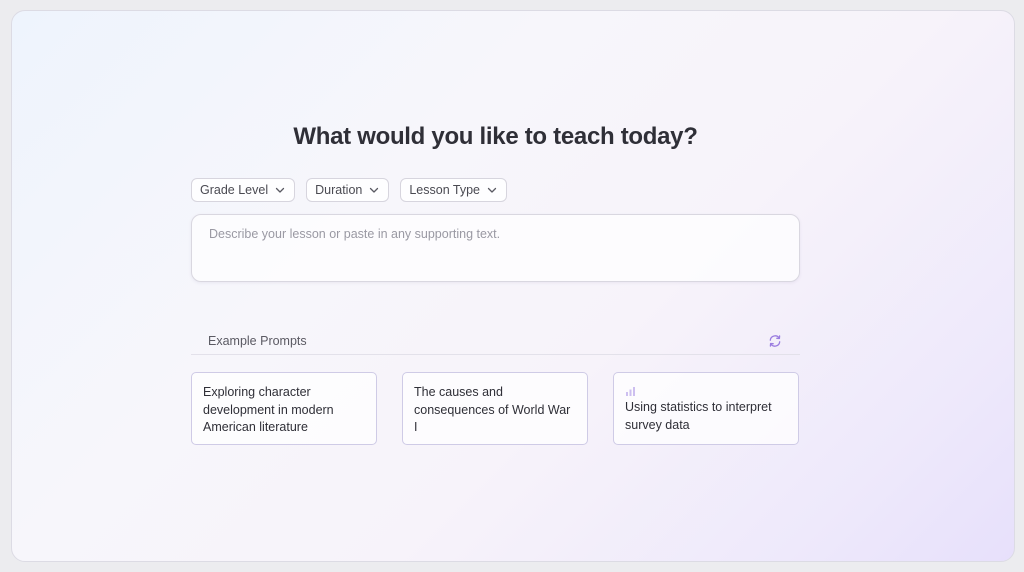 The height and width of the screenshot is (572, 1024). I want to click on grade-level-dropdown: Grade Level, so click(243, 190).